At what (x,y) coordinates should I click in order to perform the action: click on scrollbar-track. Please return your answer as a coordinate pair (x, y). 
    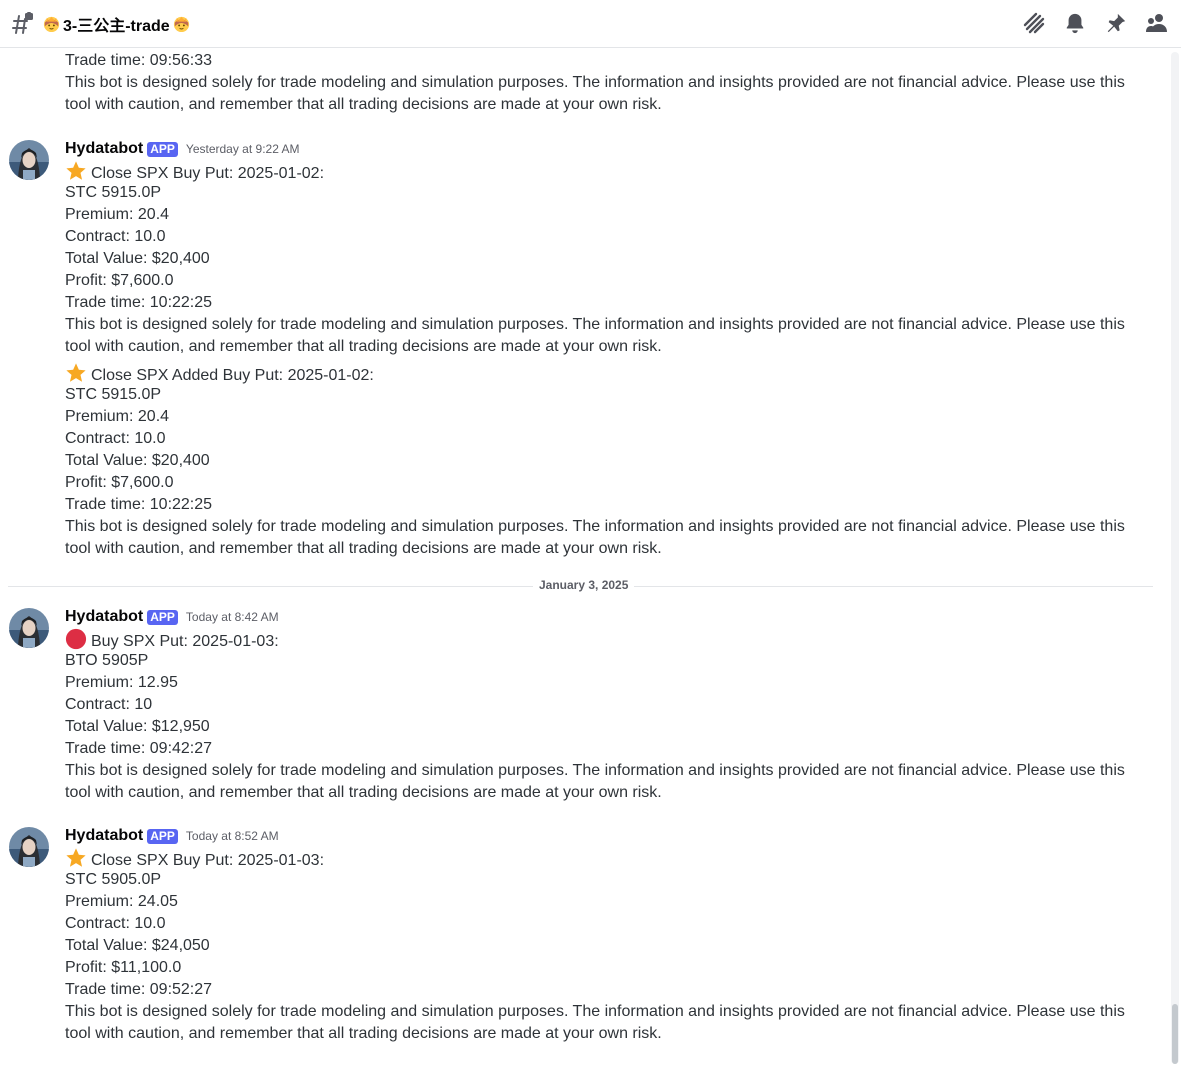
    Looking at the image, I should click on (1175, 558).